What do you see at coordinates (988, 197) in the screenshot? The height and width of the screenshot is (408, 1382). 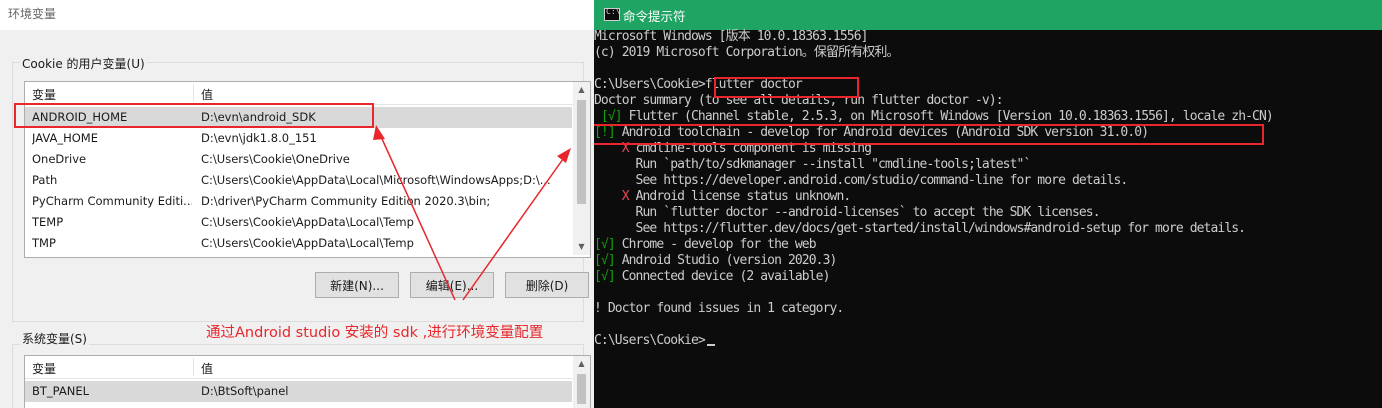 I see `console-line: X Android license status unknown.` at bounding box center [988, 197].